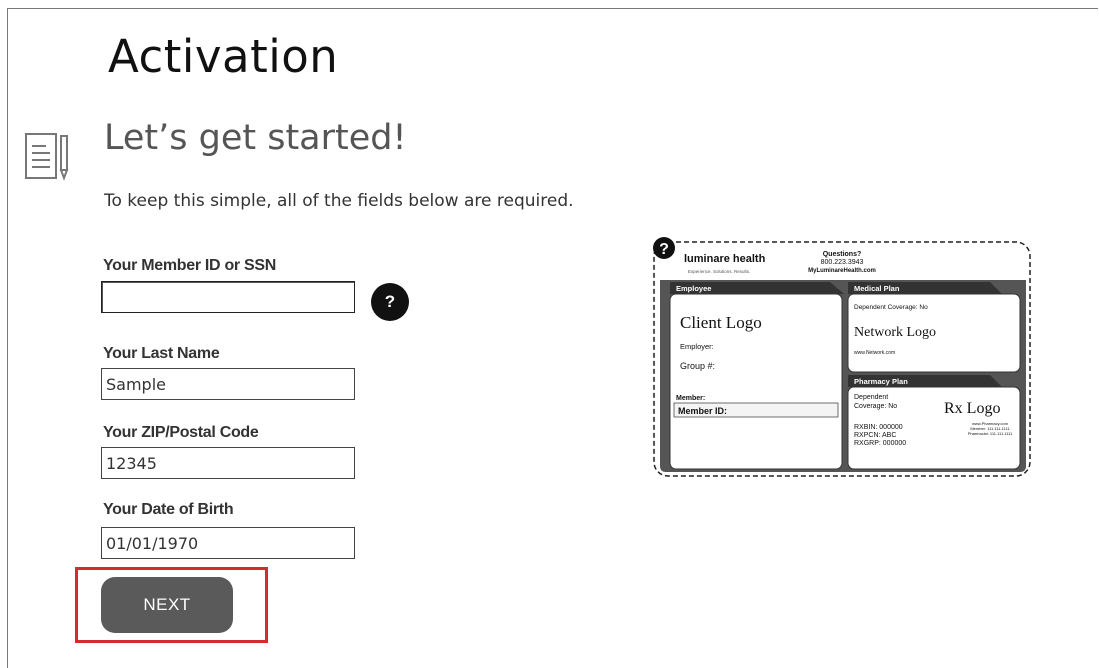 The width and height of the screenshot is (1099, 668). I want to click on svg-text: Pharmacist: 111.111.1111, so click(990, 433).